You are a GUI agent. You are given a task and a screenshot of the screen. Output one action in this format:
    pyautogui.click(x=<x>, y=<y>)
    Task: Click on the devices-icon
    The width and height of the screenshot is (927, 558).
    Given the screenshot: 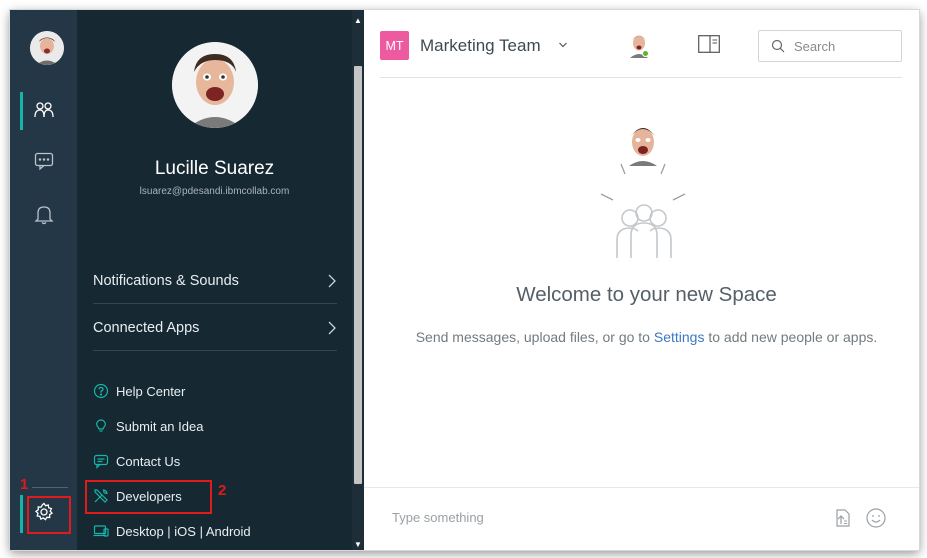 What is the action you would take?
    pyautogui.click(x=101, y=531)
    